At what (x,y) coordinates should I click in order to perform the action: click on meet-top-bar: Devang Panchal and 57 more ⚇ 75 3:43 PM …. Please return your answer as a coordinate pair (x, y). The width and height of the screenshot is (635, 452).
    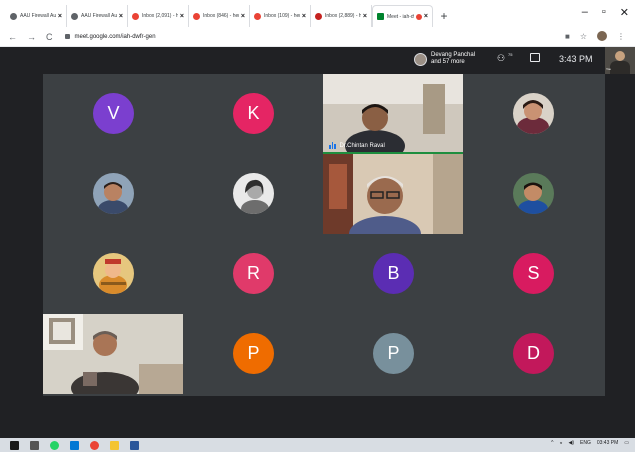
    Looking at the image, I should click on (317, 60).